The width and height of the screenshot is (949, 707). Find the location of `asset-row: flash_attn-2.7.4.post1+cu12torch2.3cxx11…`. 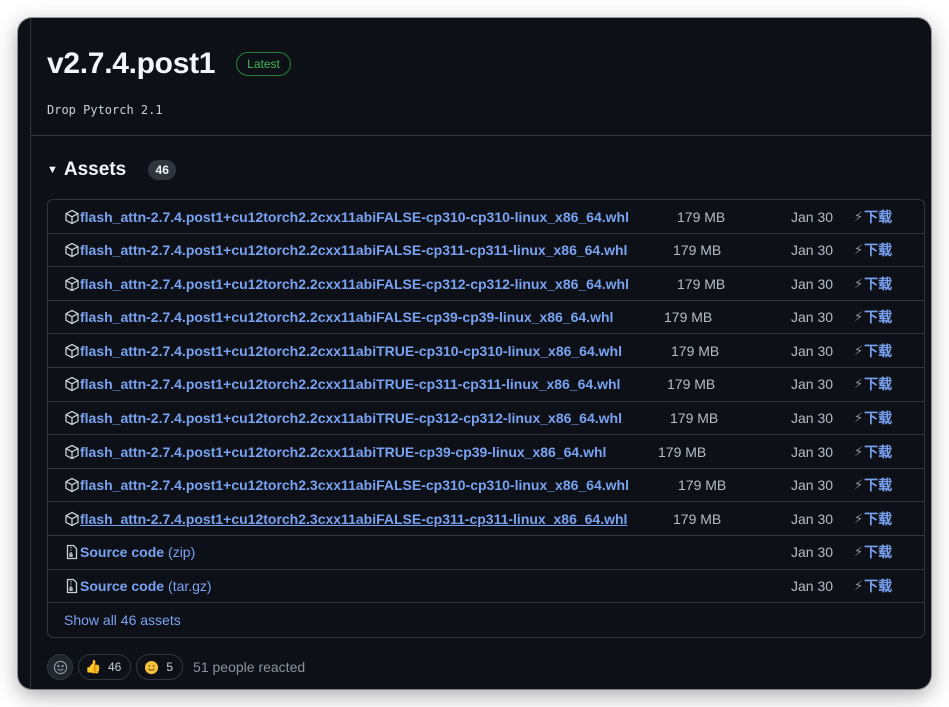

asset-row: flash_attn-2.7.4.post1+cu12torch2.3cxx11… is located at coordinates (486, 519).